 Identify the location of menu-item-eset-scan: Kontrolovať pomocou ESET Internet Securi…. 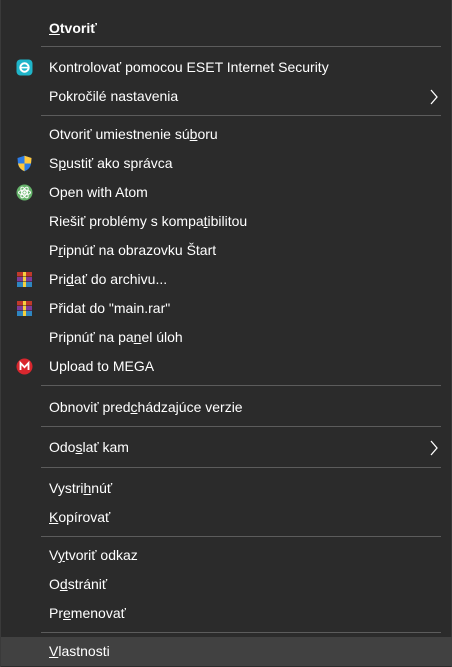
(226, 67).